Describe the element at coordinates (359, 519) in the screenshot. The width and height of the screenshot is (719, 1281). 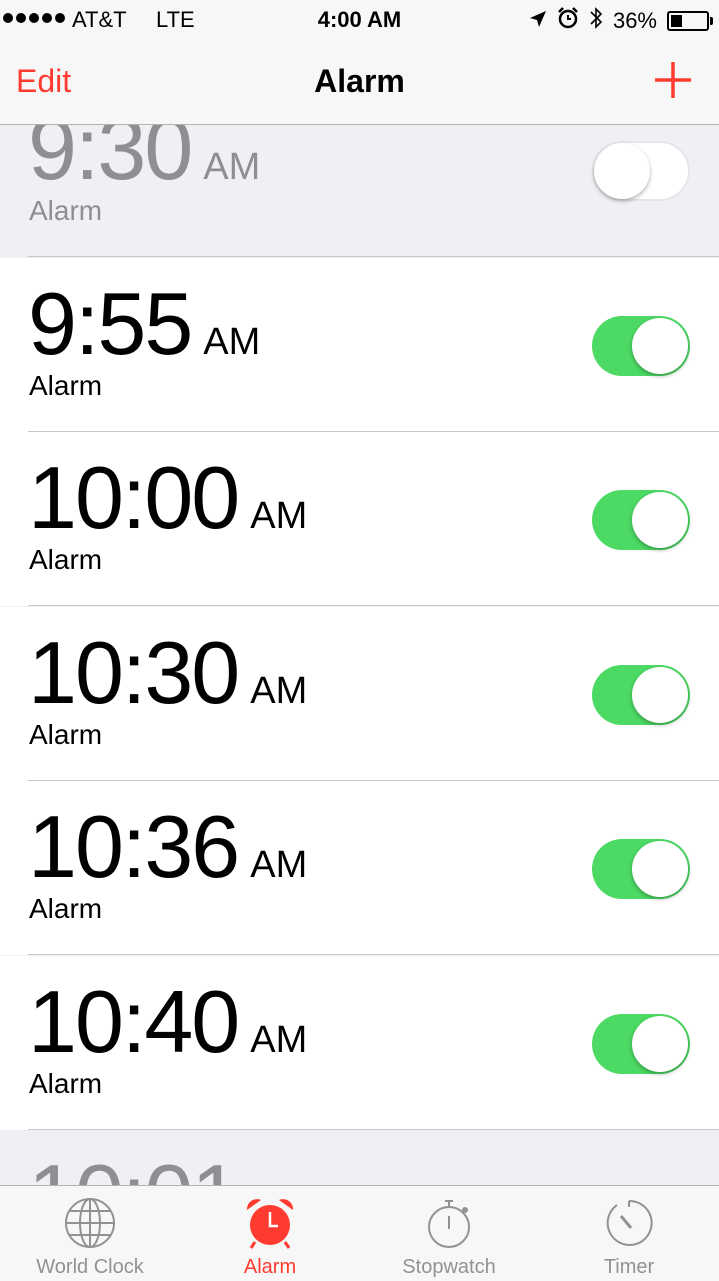
I see `alarm-row: 10:00 AM Alarm` at that location.